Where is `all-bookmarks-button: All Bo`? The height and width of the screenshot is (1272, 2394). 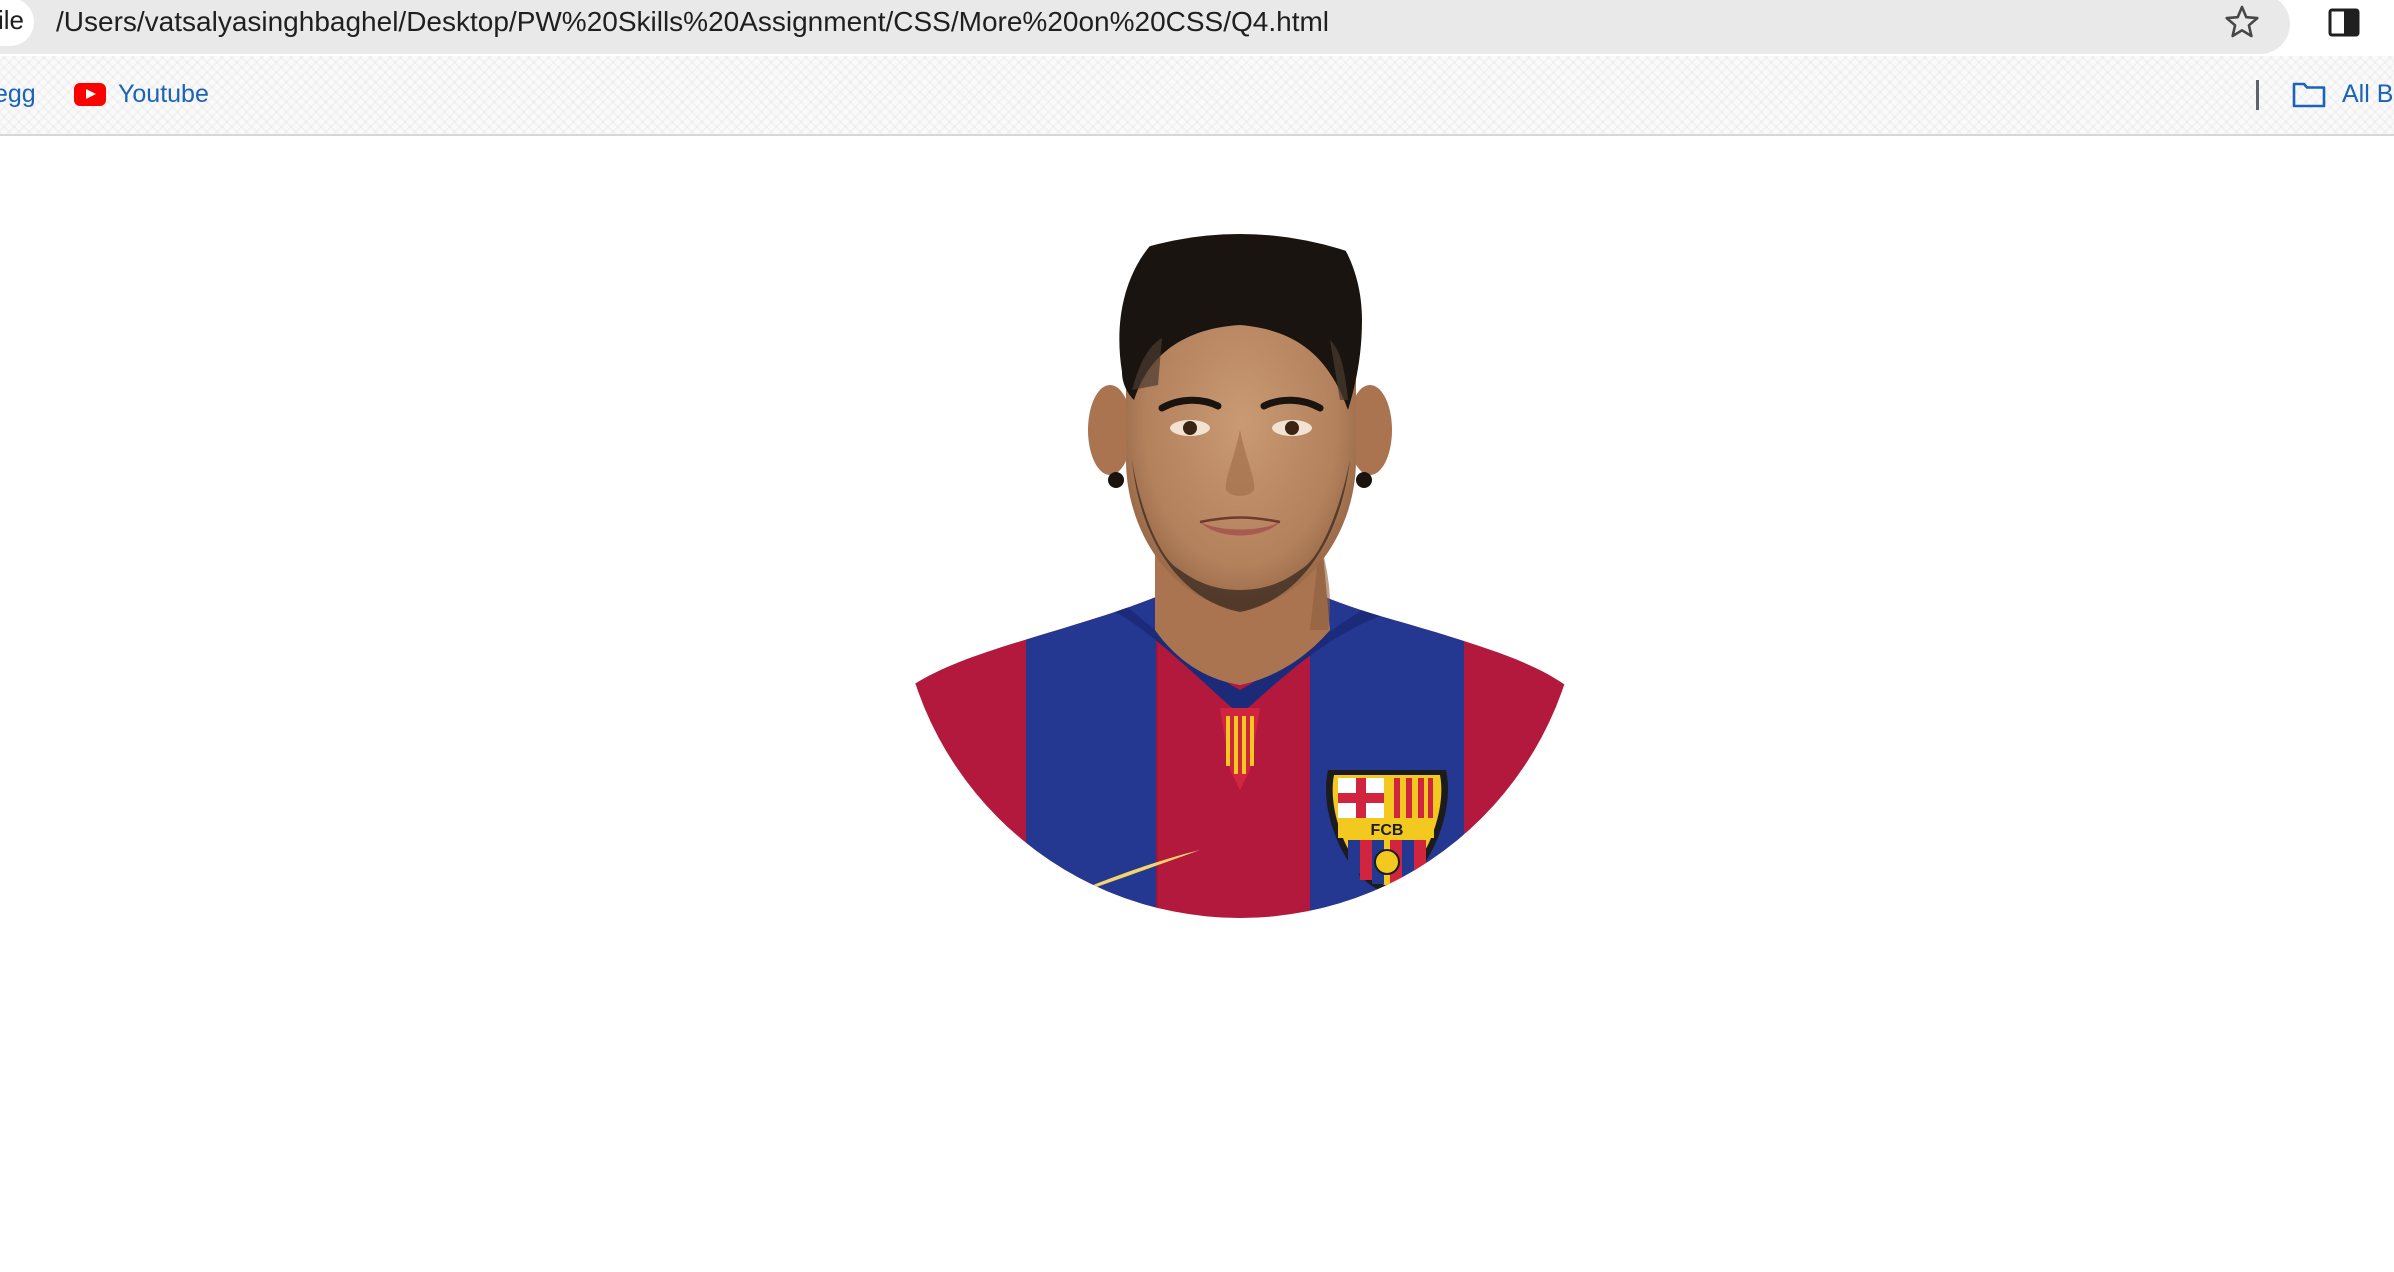 all-bookmarks-button: All Bo is located at coordinates (2343, 94).